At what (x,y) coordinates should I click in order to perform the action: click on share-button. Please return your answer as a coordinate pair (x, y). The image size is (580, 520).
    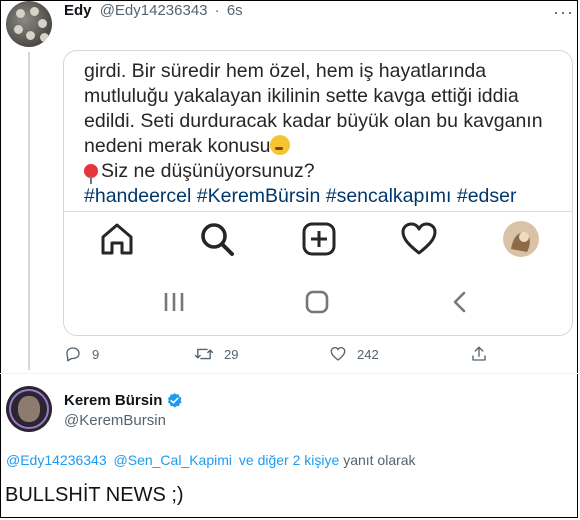
    Looking at the image, I should click on (479, 354).